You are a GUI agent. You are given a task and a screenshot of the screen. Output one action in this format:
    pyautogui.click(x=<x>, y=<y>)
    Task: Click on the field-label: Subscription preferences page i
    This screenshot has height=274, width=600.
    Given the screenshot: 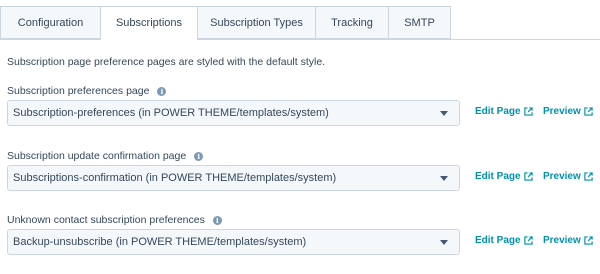 What is the action you would take?
    pyautogui.click(x=87, y=91)
    